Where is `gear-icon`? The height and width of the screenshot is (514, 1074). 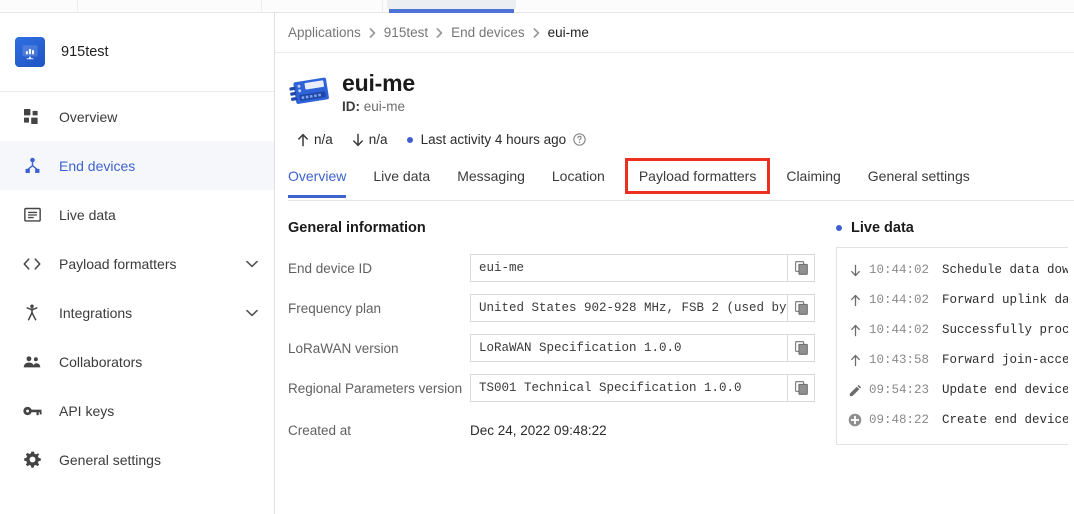
gear-icon is located at coordinates (32, 460).